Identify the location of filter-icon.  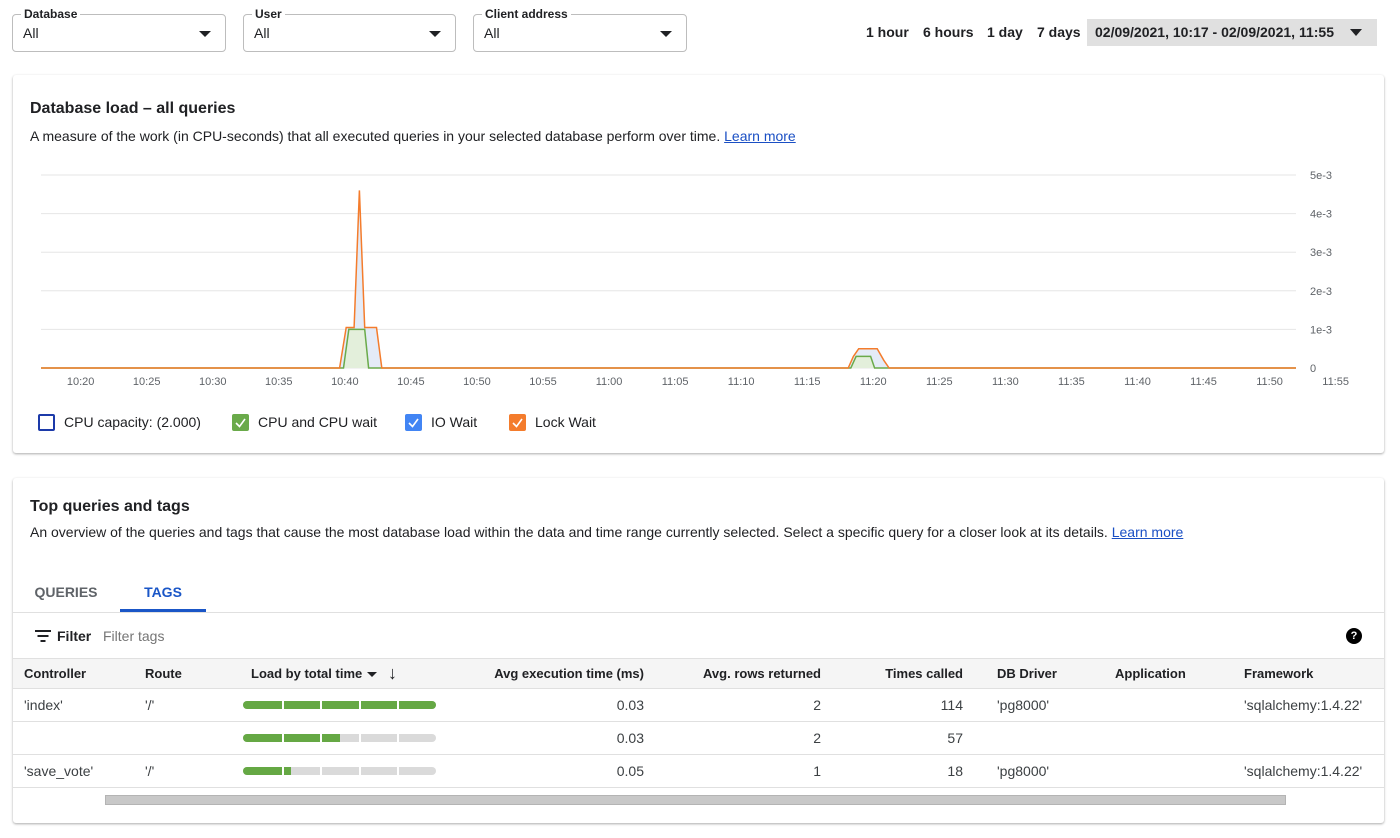
(43, 636).